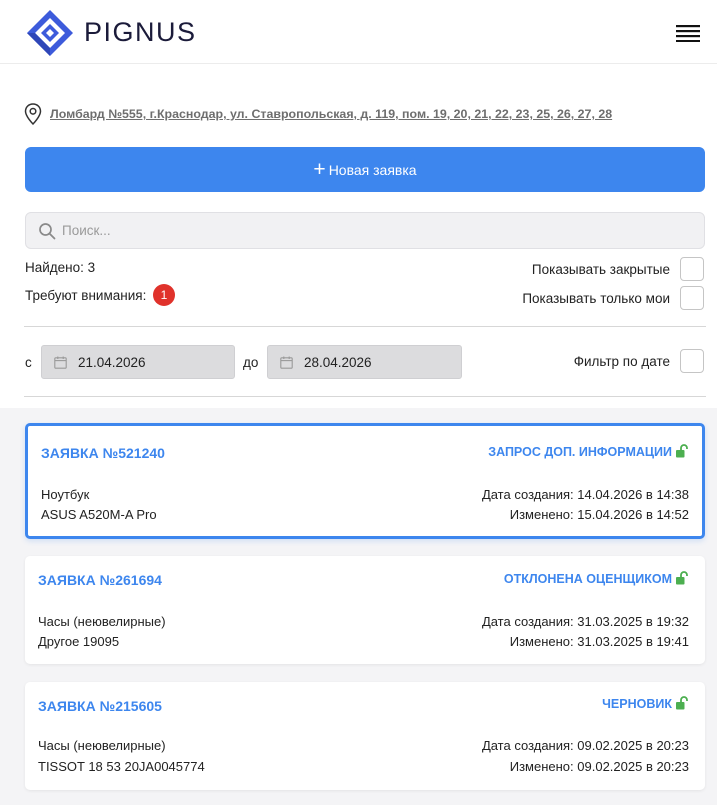  Describe the element at coordinates (100, 706) in the screenshot. I see `request-number: ЗАЯВКА №215605` at that location.